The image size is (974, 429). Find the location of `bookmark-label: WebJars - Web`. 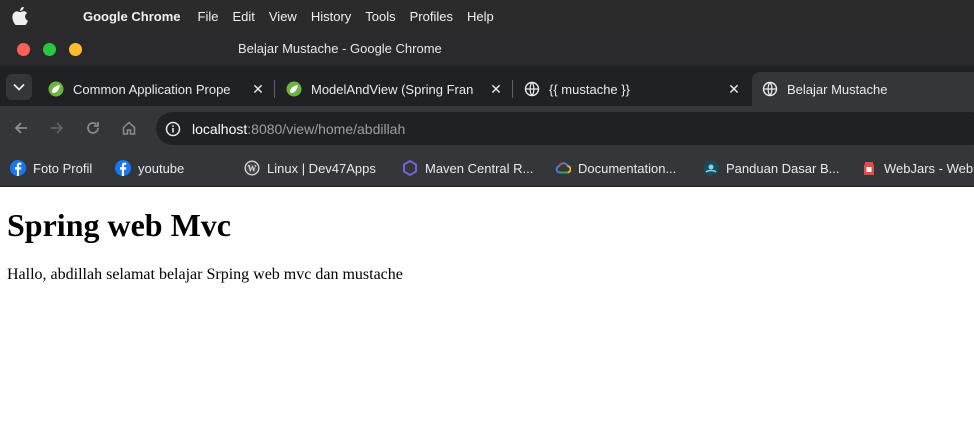

bookmark-label: WebJars - Web is located at coordinates (929, 168).